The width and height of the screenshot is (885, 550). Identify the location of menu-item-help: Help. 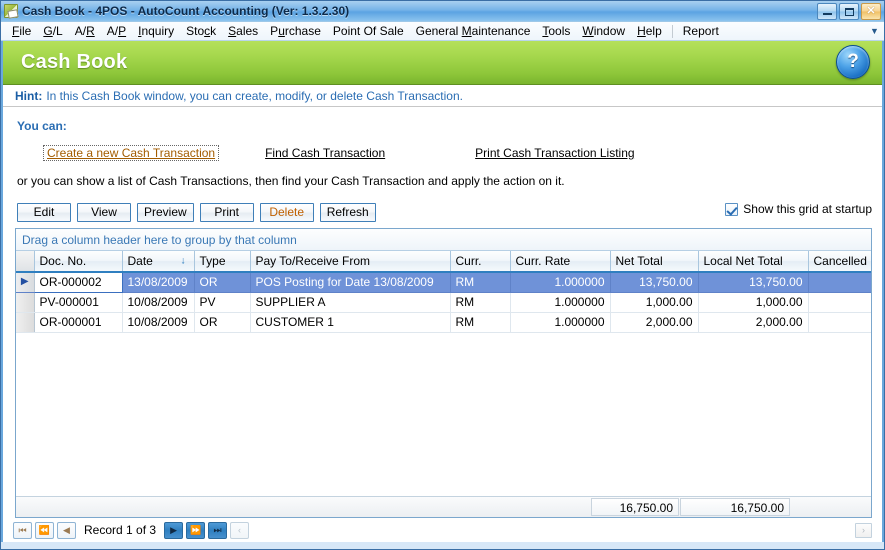
(649, 31).